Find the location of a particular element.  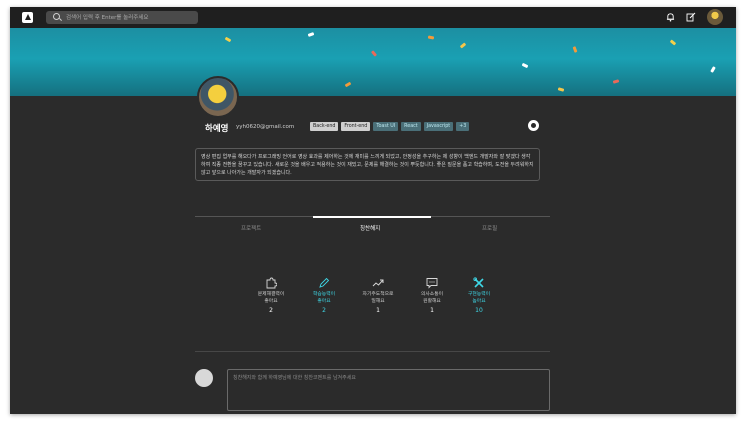

logo is located at coordinates (27, 17).